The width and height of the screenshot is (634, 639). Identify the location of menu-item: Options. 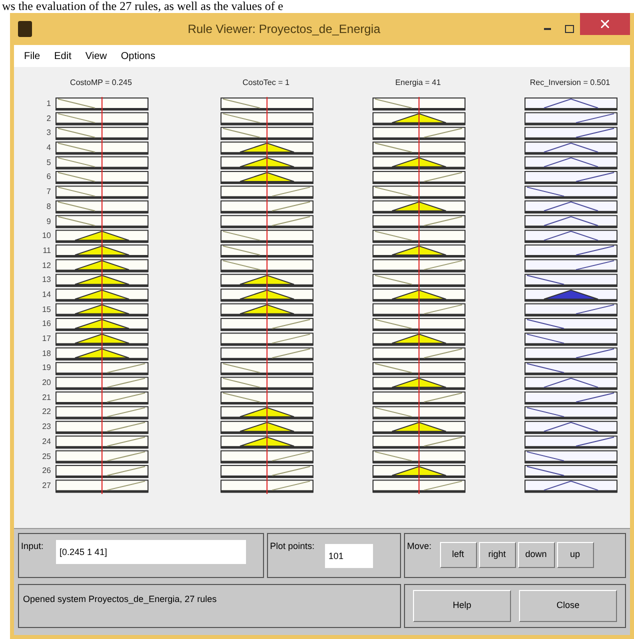
(138, 56).